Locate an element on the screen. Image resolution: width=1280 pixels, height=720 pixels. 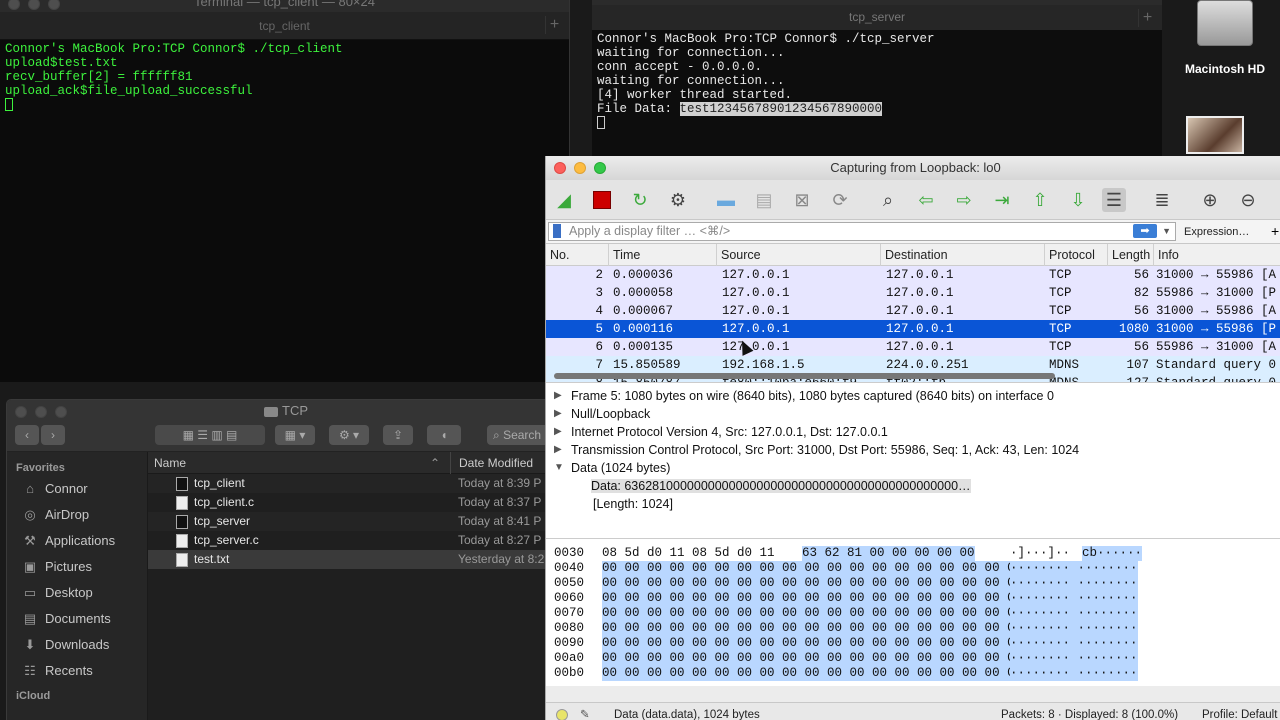
tag-icon: ◖ is located at coordinates (444, 435).